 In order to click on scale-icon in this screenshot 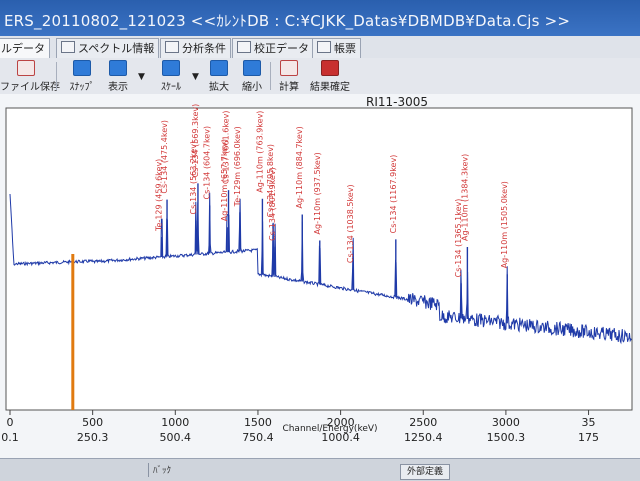, I will do `click(171, 68)`.